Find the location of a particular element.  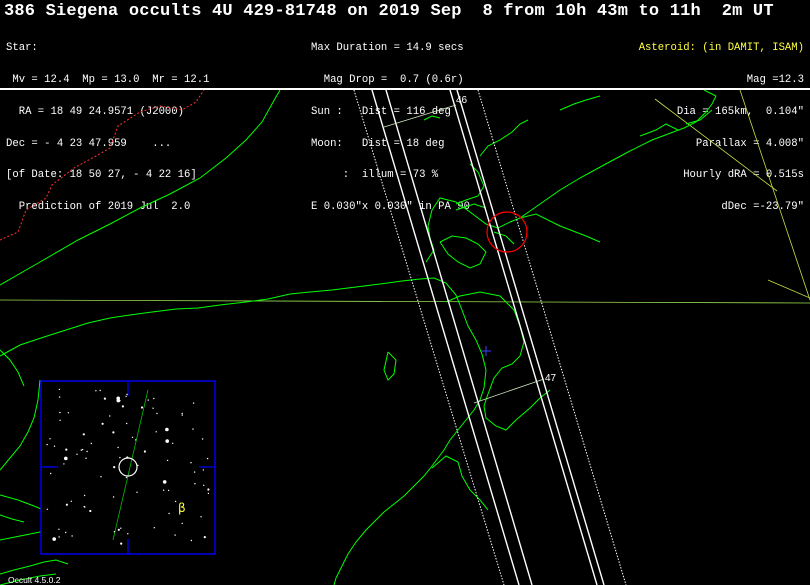

path-time-label-top: 46 is located at coordinates (462, 100).